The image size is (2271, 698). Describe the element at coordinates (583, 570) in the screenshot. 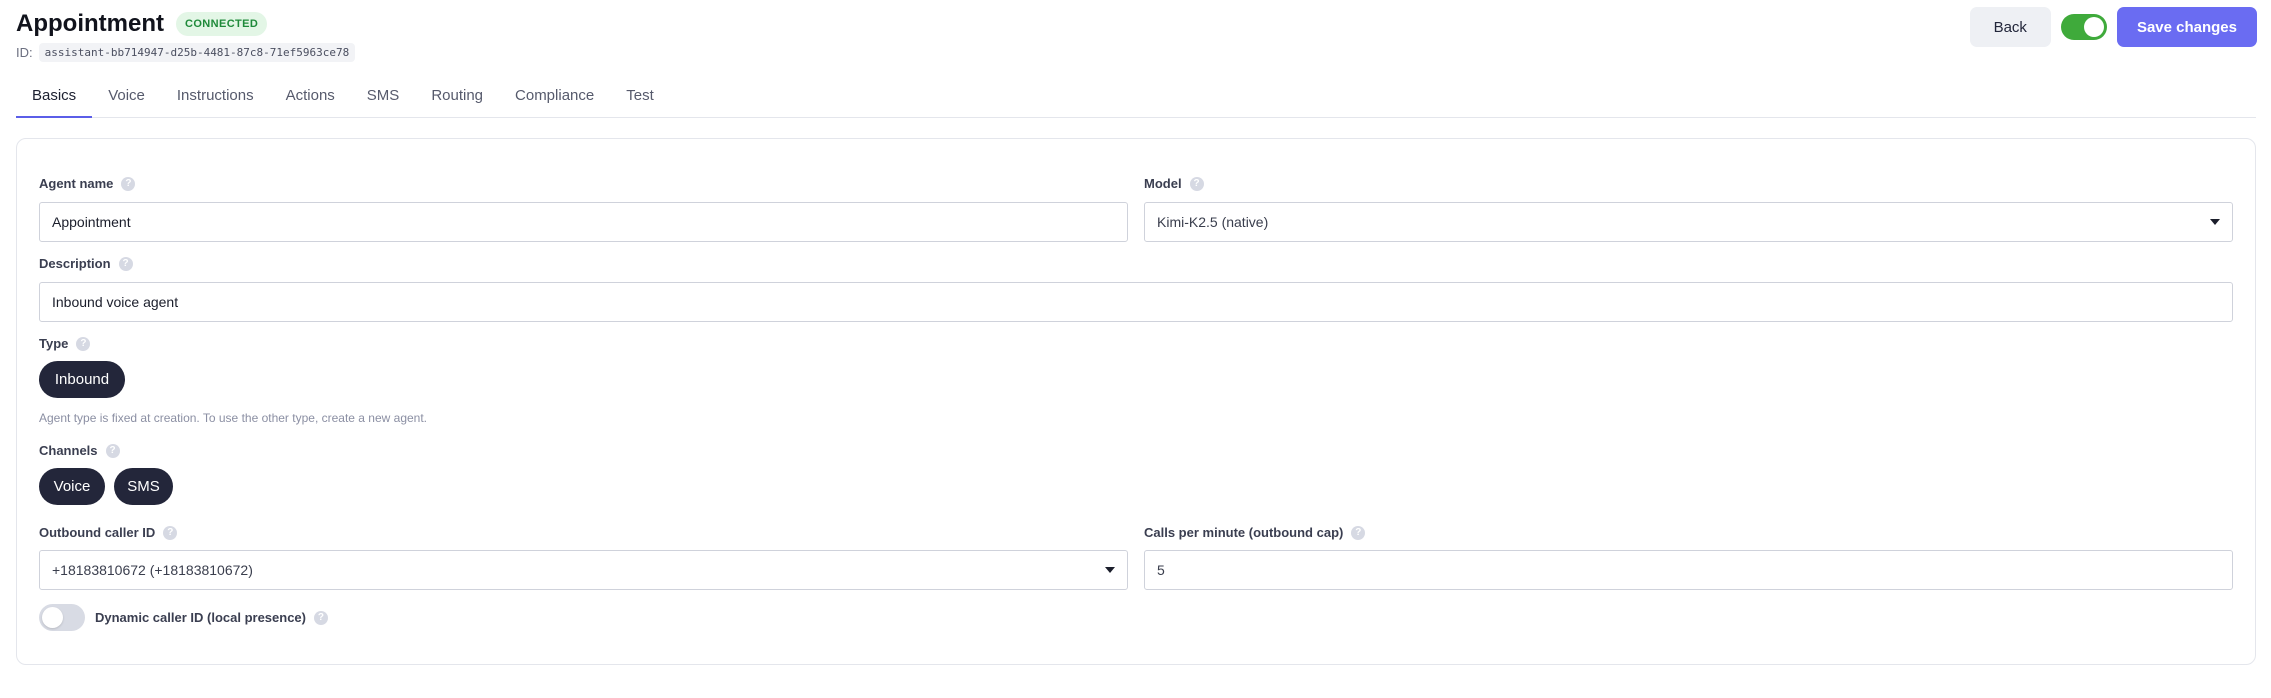

I see `outbound-caller-id-select: +18183810672 (+18183810672)` at that location.